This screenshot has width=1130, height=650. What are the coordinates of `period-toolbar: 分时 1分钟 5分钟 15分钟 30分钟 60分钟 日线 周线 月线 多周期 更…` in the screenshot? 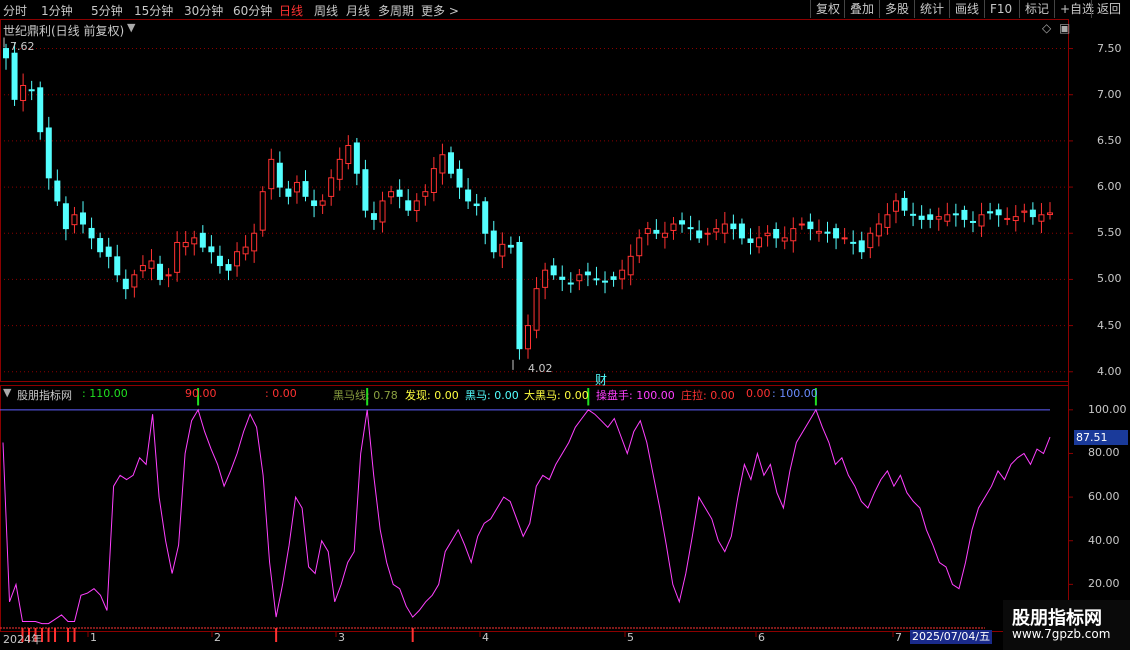 It's located at (565, 9).